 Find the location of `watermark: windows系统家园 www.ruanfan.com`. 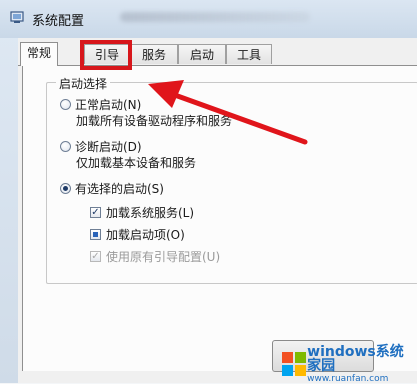

watermark: windows系统家园 www.ruanfan.com is located at coordinates (349, 363).